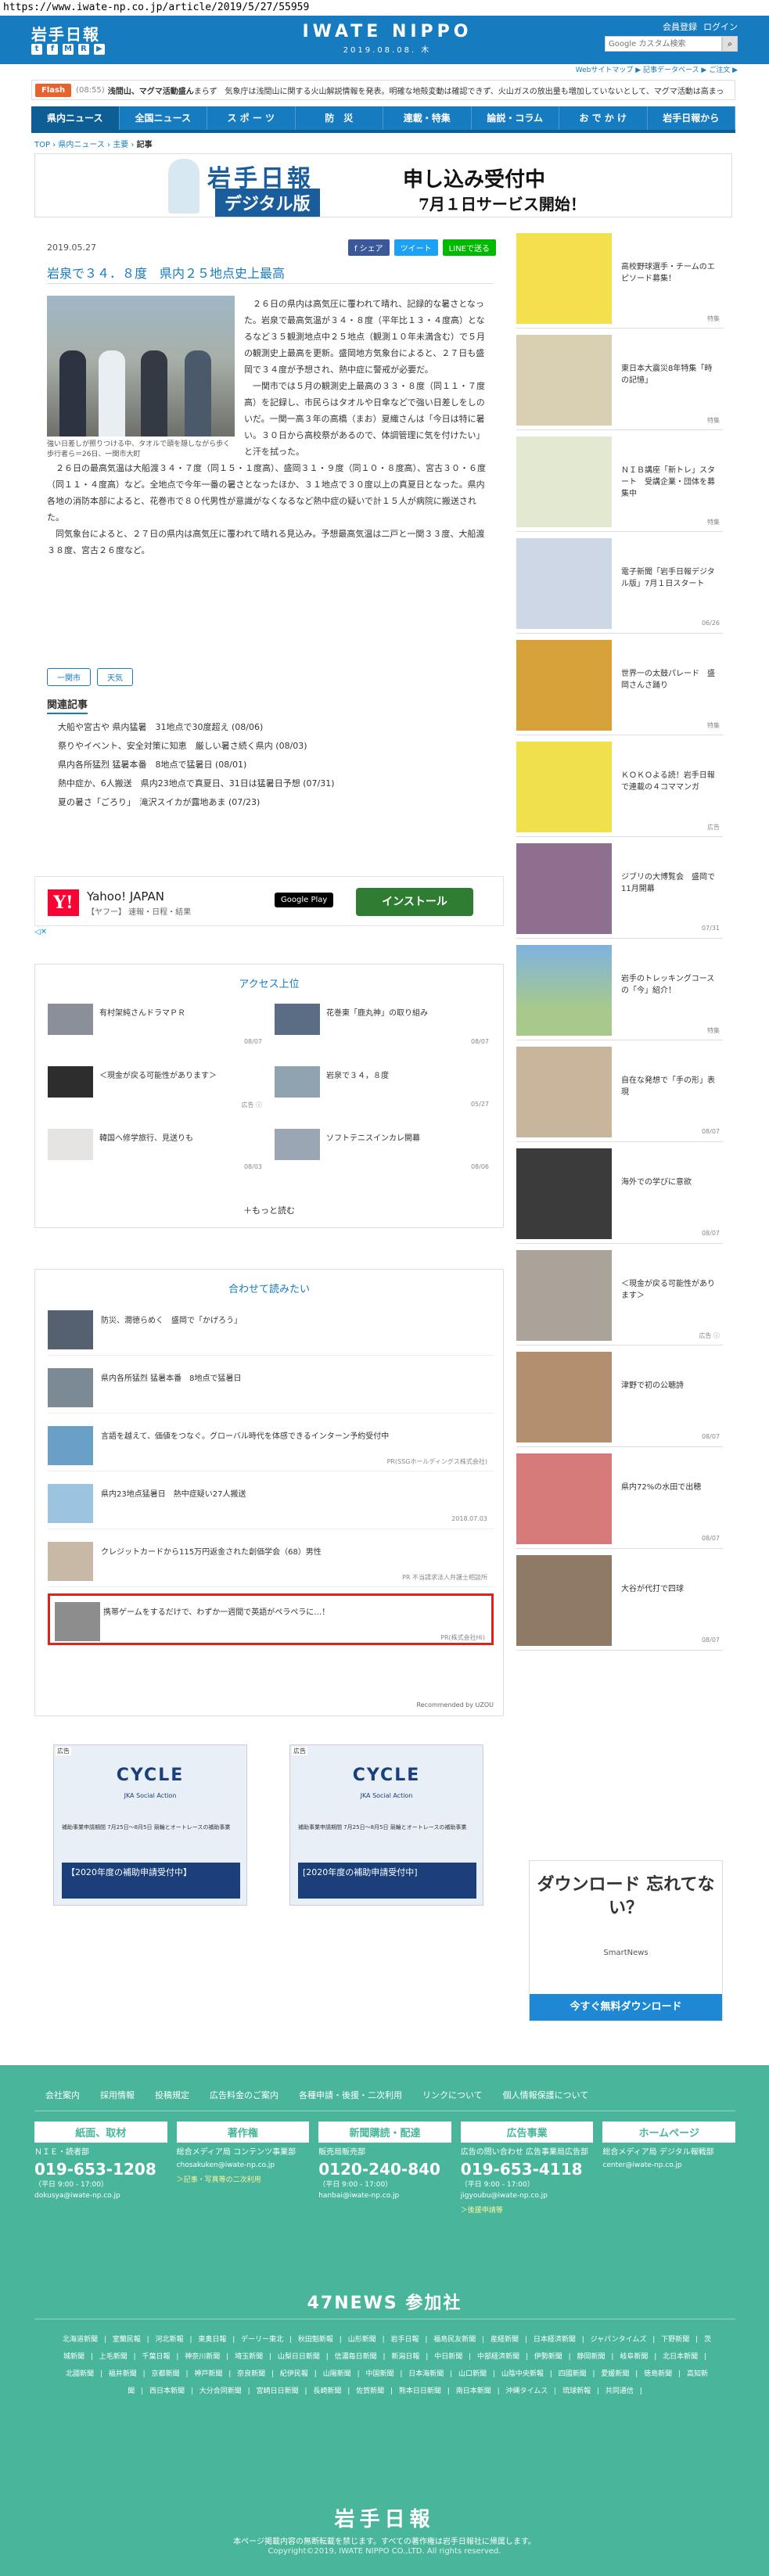 The width and height of the screenshot is (769, 2576). Describe the element at coordinates (576, 2391) in the screenshot. I see `member-paper-link: 琉球新報` at that location.